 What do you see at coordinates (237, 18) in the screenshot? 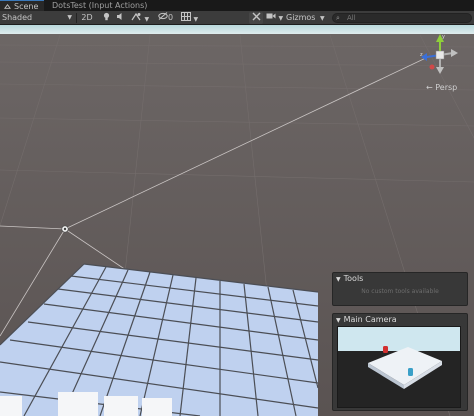
I see `scene-toolbar: Shaded ▼ 2D ▼ 0 ▼ ▼ Gizmos ▼ ⌕ All` at bounding box center [237, 18].